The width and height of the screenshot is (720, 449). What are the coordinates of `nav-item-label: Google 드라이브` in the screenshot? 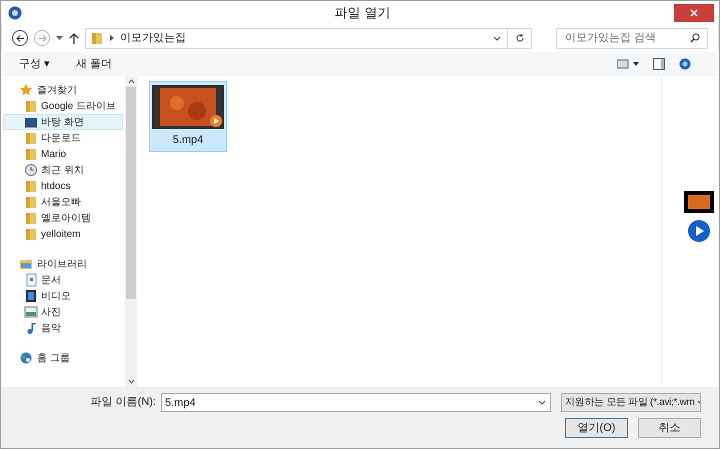 It's located at (78, 107).